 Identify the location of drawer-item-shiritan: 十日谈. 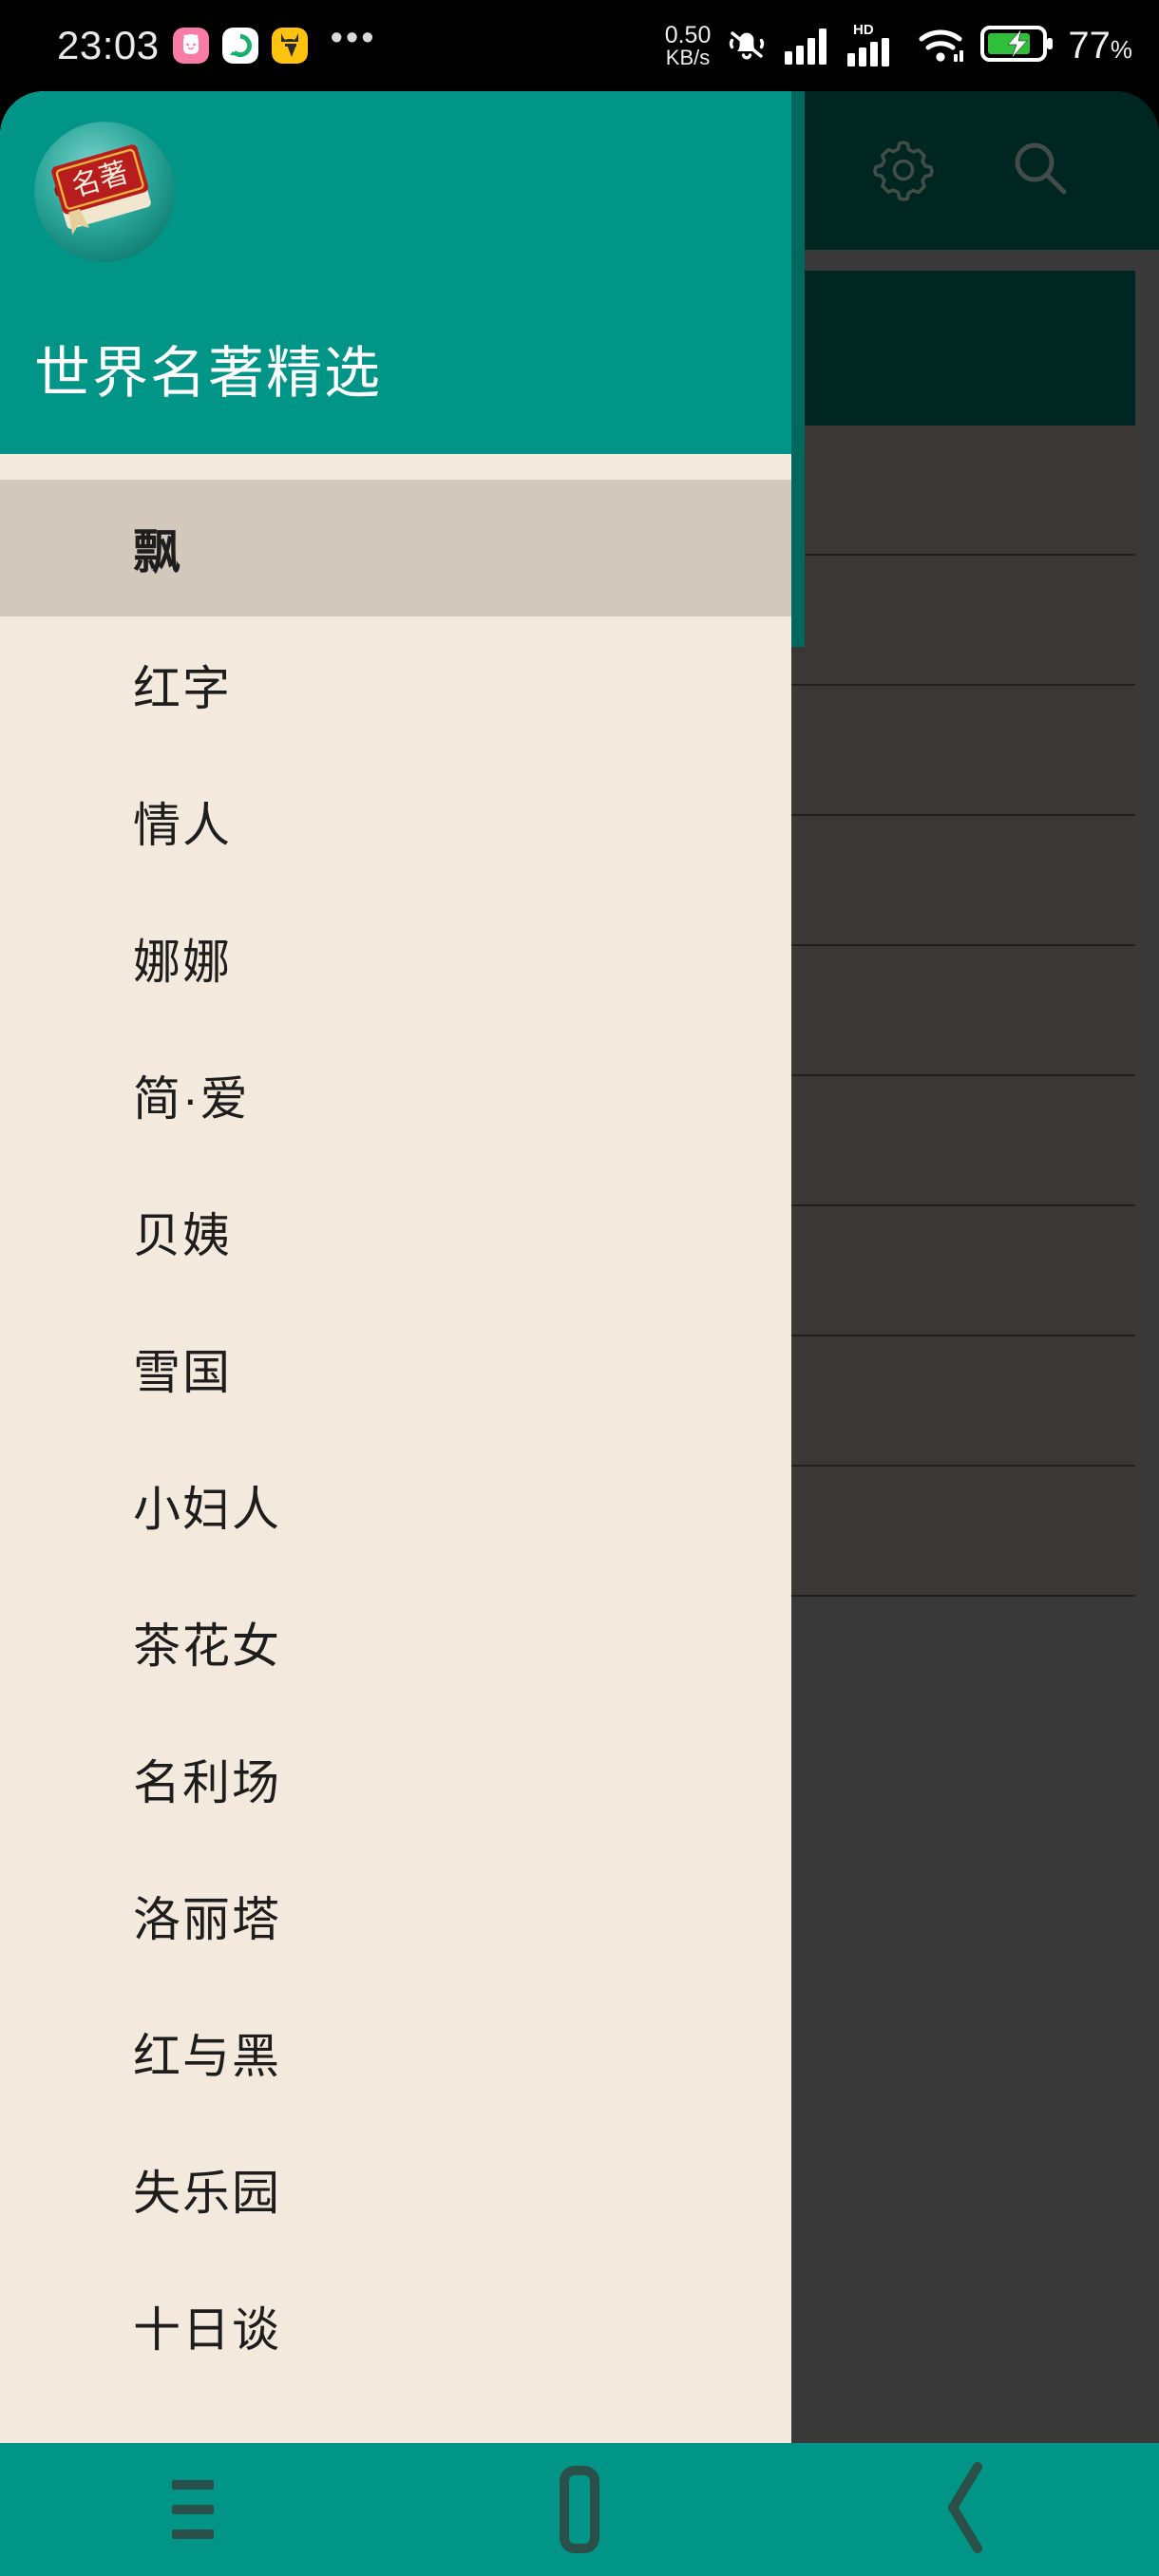
(395, 2326).